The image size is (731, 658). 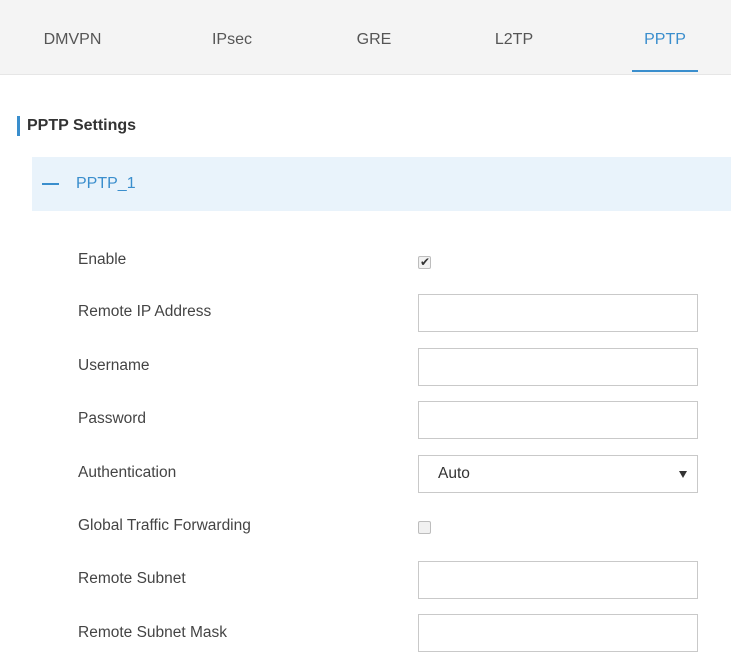 What do you see at coordinates (558, 420) in the screenshot?
I see `password-input` at bounding box center [558, 420].